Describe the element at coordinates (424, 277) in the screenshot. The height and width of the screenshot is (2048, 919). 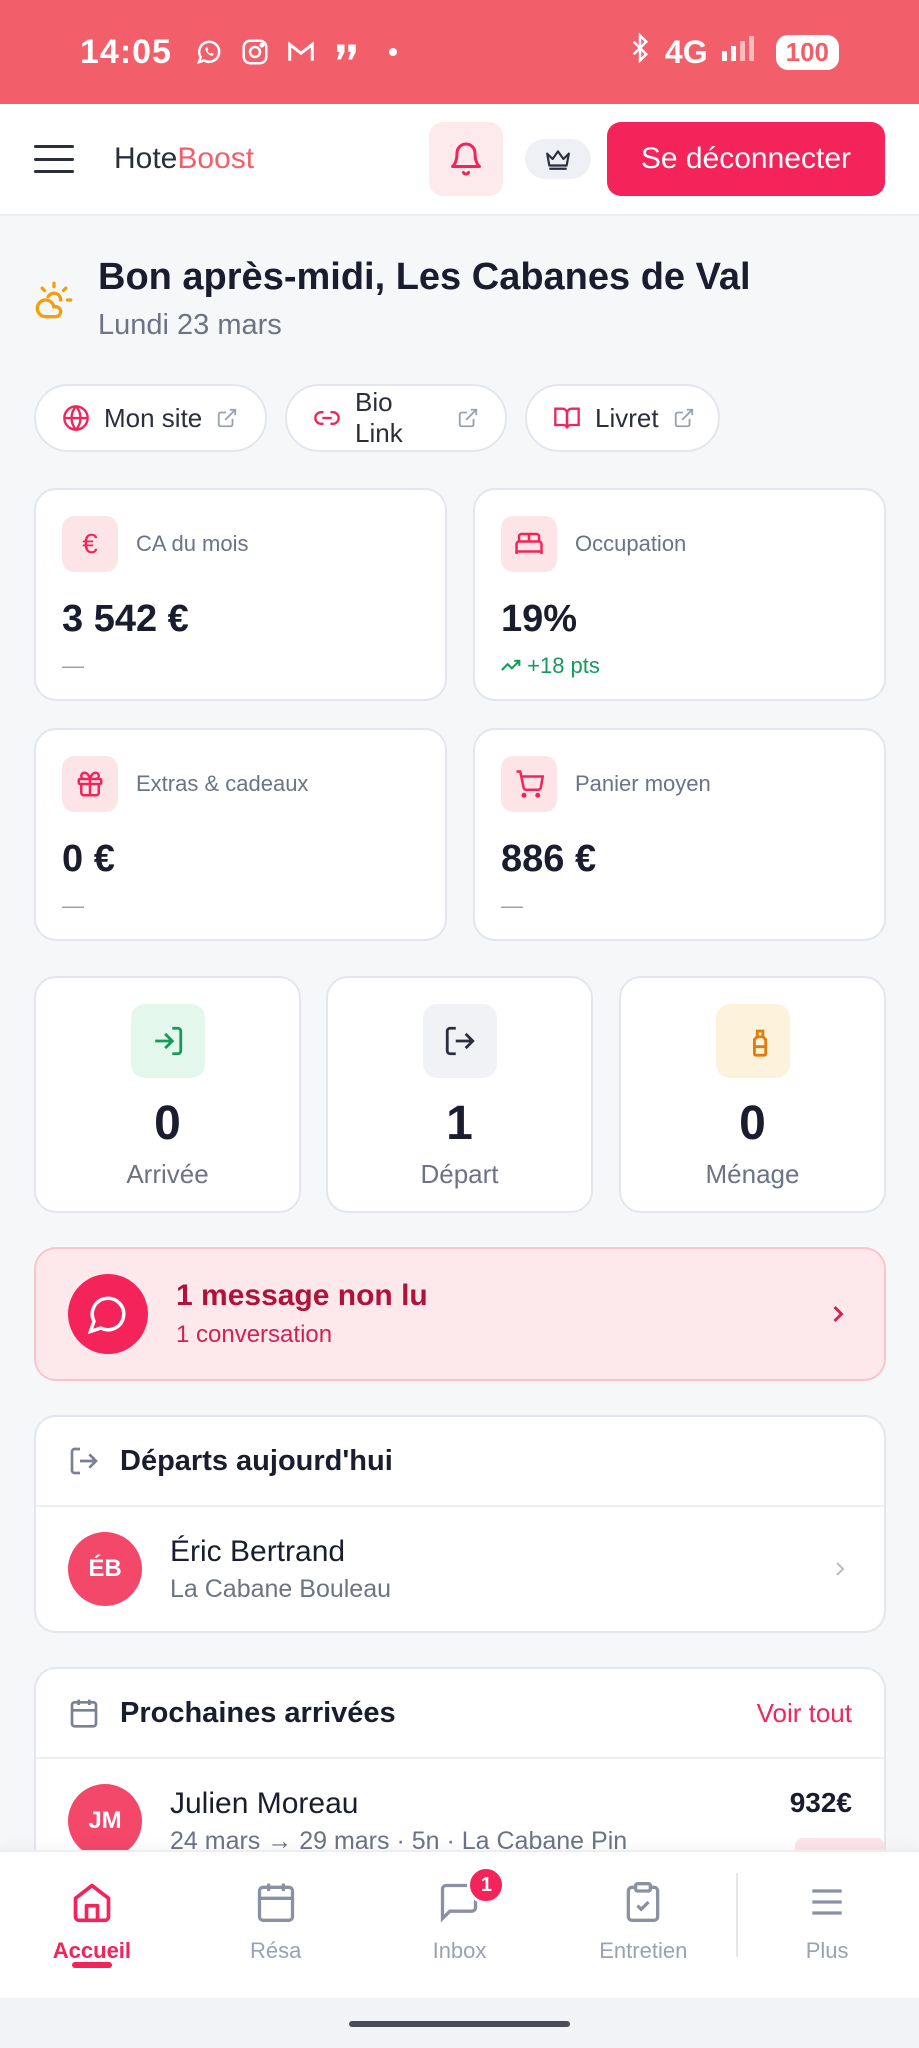
I see `greeting-title: Bon après-midi, Les Cabanes de Val` at that location.